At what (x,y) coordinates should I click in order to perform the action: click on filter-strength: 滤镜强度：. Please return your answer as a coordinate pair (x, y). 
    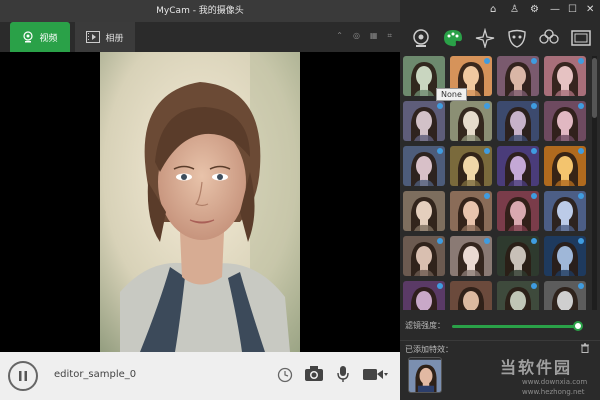
    Looking at the image, I should click on (500, 326).